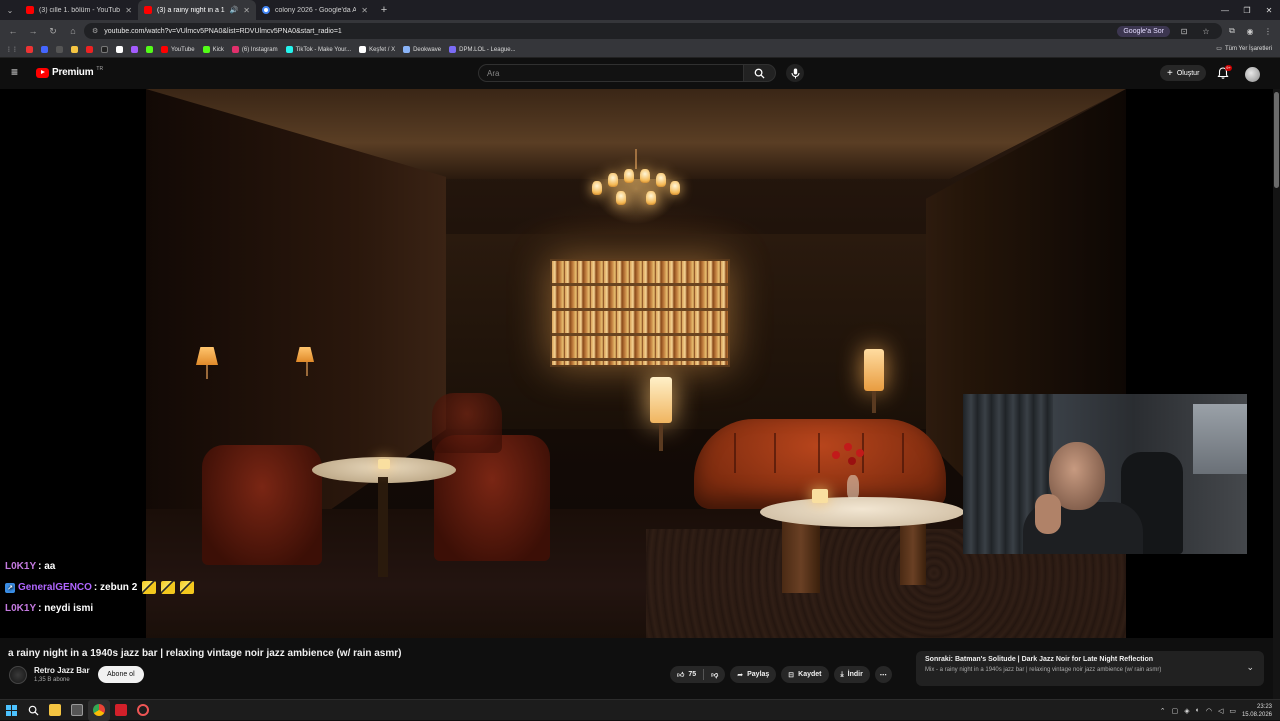  Describe the element at coordinates (183, 49) in the screenshot. I see `bookmark-label: YouTube` at that location.